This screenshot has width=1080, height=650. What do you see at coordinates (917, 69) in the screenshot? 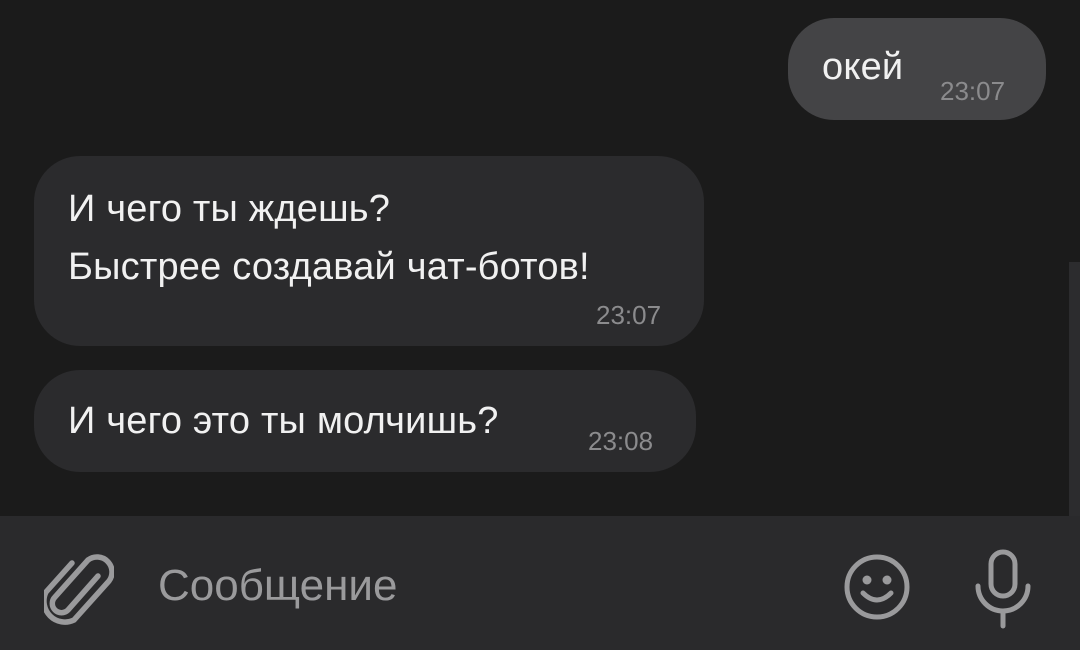
I see `message-bubble-outgoing: окей 23:07` at bounding box center [917, 69].